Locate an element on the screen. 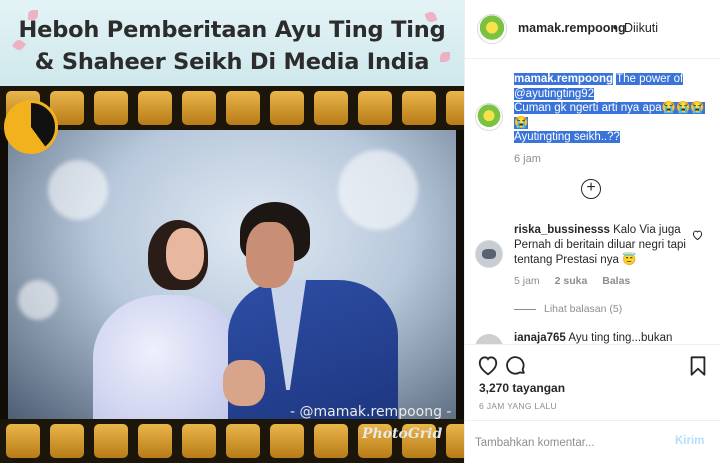 The image size is (720, 464). caption-line: The power of is located at coordinates (650, 79).